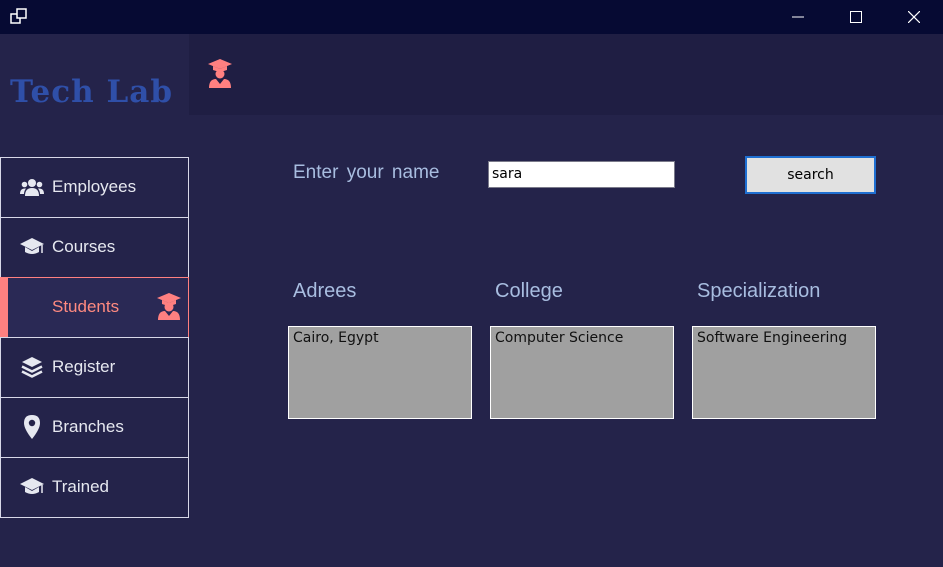 Image resolution: width=943 pixels, height=567 pixels. I want to click on maximize-button, so click(856, 17).